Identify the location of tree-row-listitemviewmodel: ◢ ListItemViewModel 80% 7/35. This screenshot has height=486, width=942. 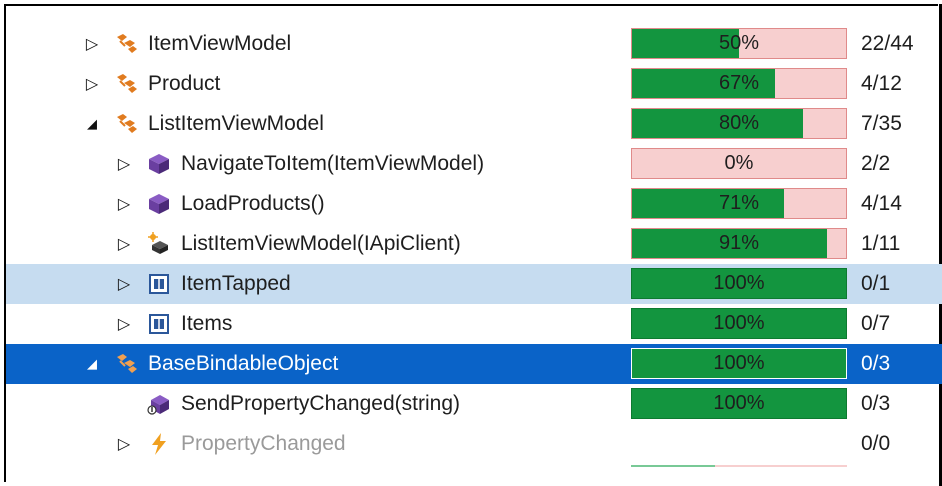
(474, 124).